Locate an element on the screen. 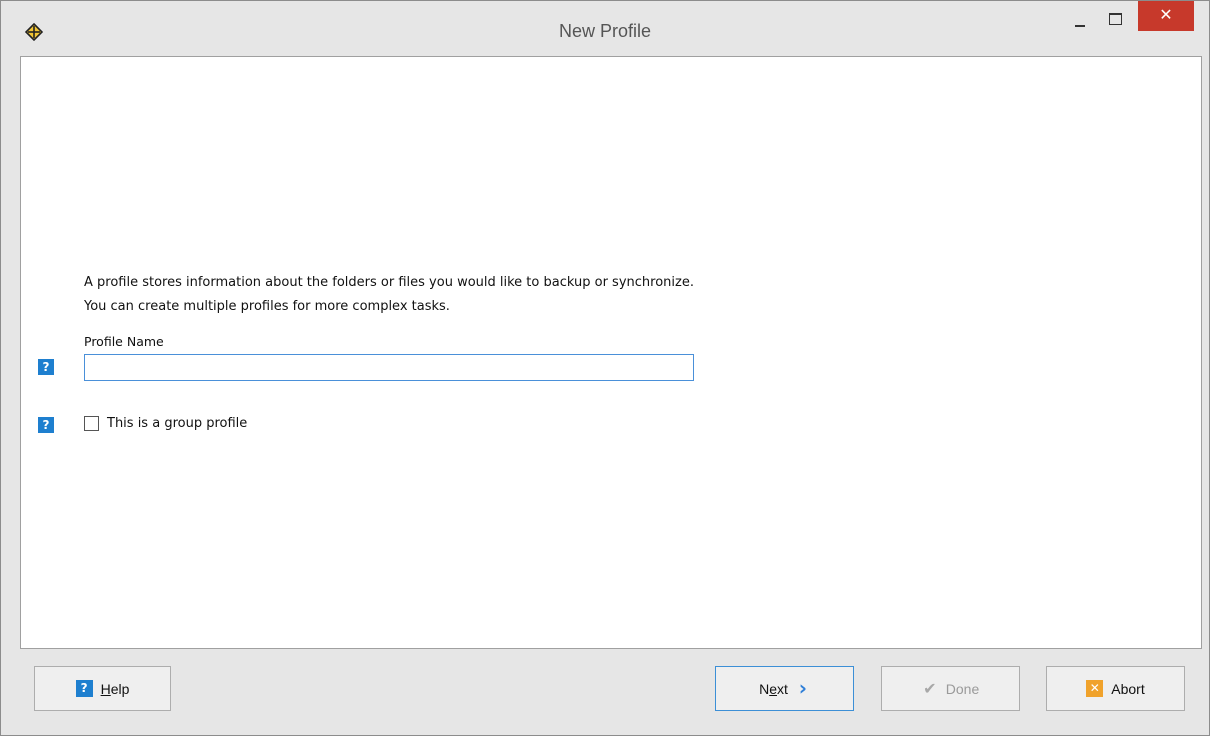 The image size is (1210, 736). abort-button: ✕ Abort is located at coordinates (1115, 688).